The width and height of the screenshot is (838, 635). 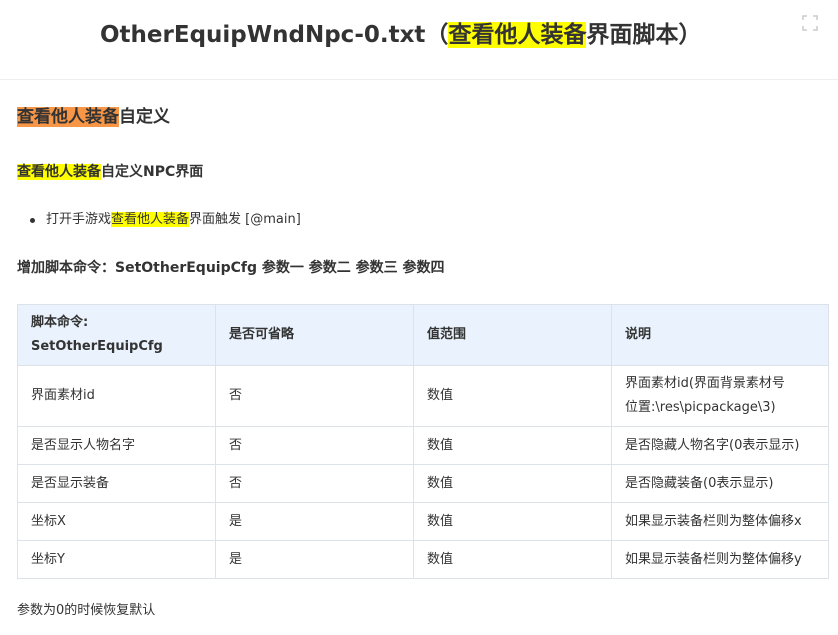 I want to click on heading-rest: 自定义, so click(x=144, y=117).